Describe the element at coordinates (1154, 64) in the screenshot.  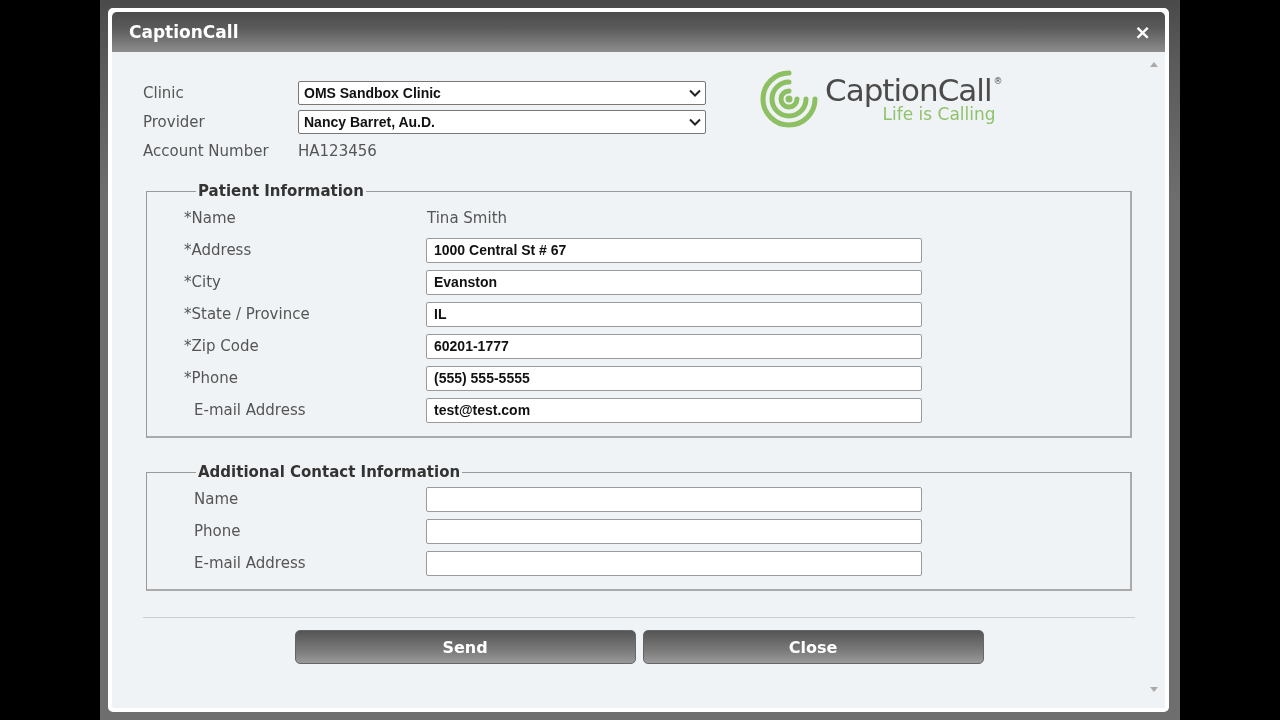
I see `scroll-up-icon` at that location.